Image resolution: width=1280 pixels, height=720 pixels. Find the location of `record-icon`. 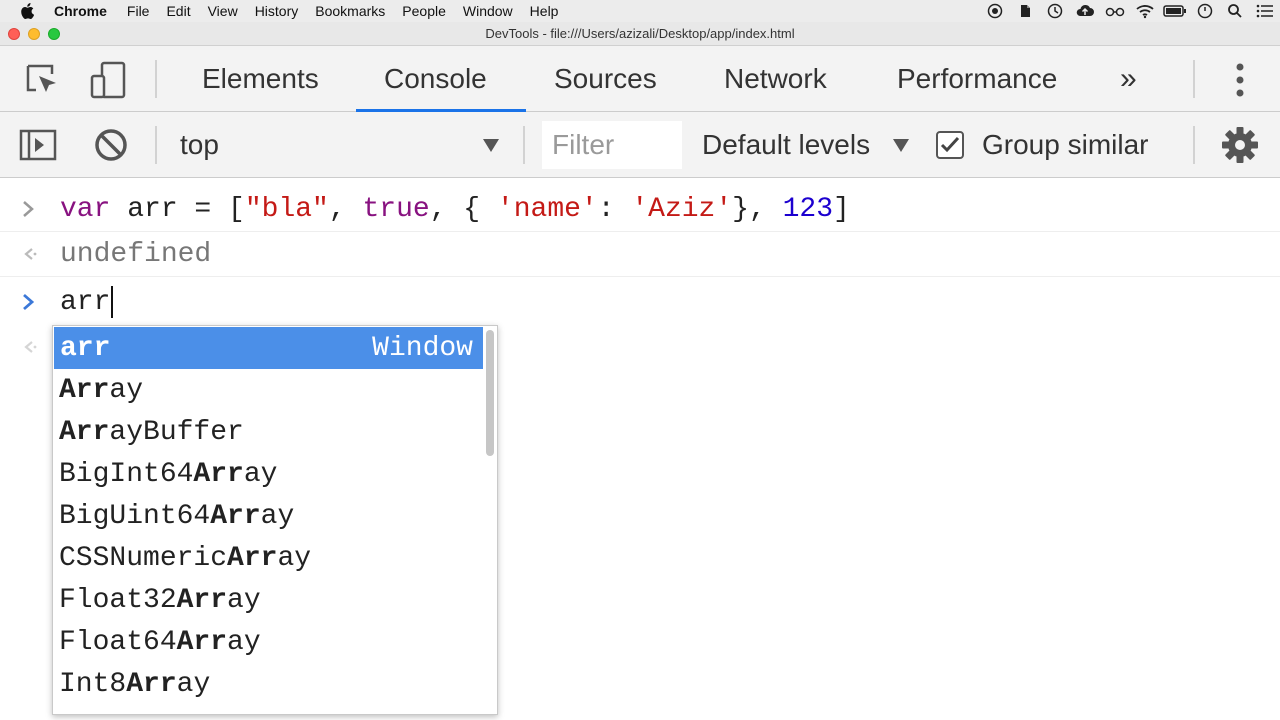

record-icon is located at coordinates (995, 11).